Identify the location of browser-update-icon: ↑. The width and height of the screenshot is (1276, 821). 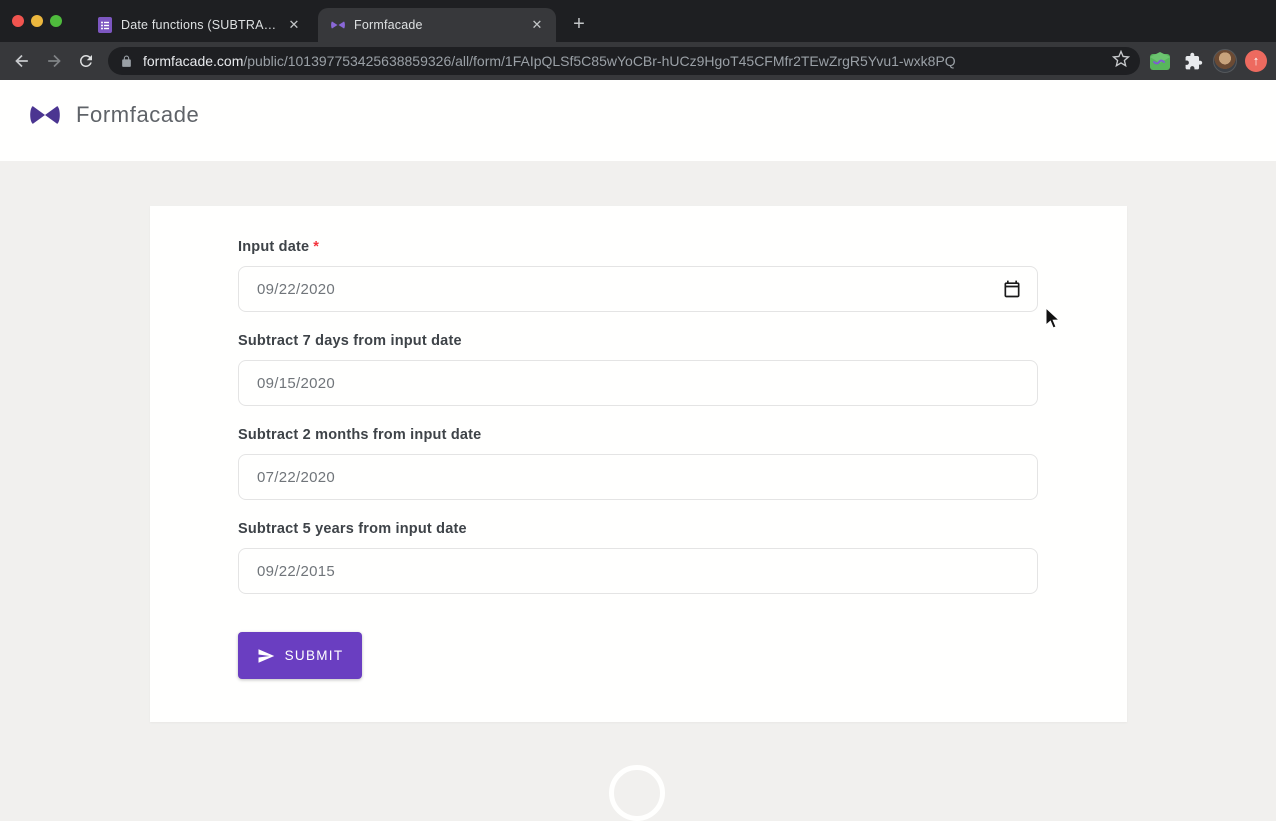
(1256, 61).